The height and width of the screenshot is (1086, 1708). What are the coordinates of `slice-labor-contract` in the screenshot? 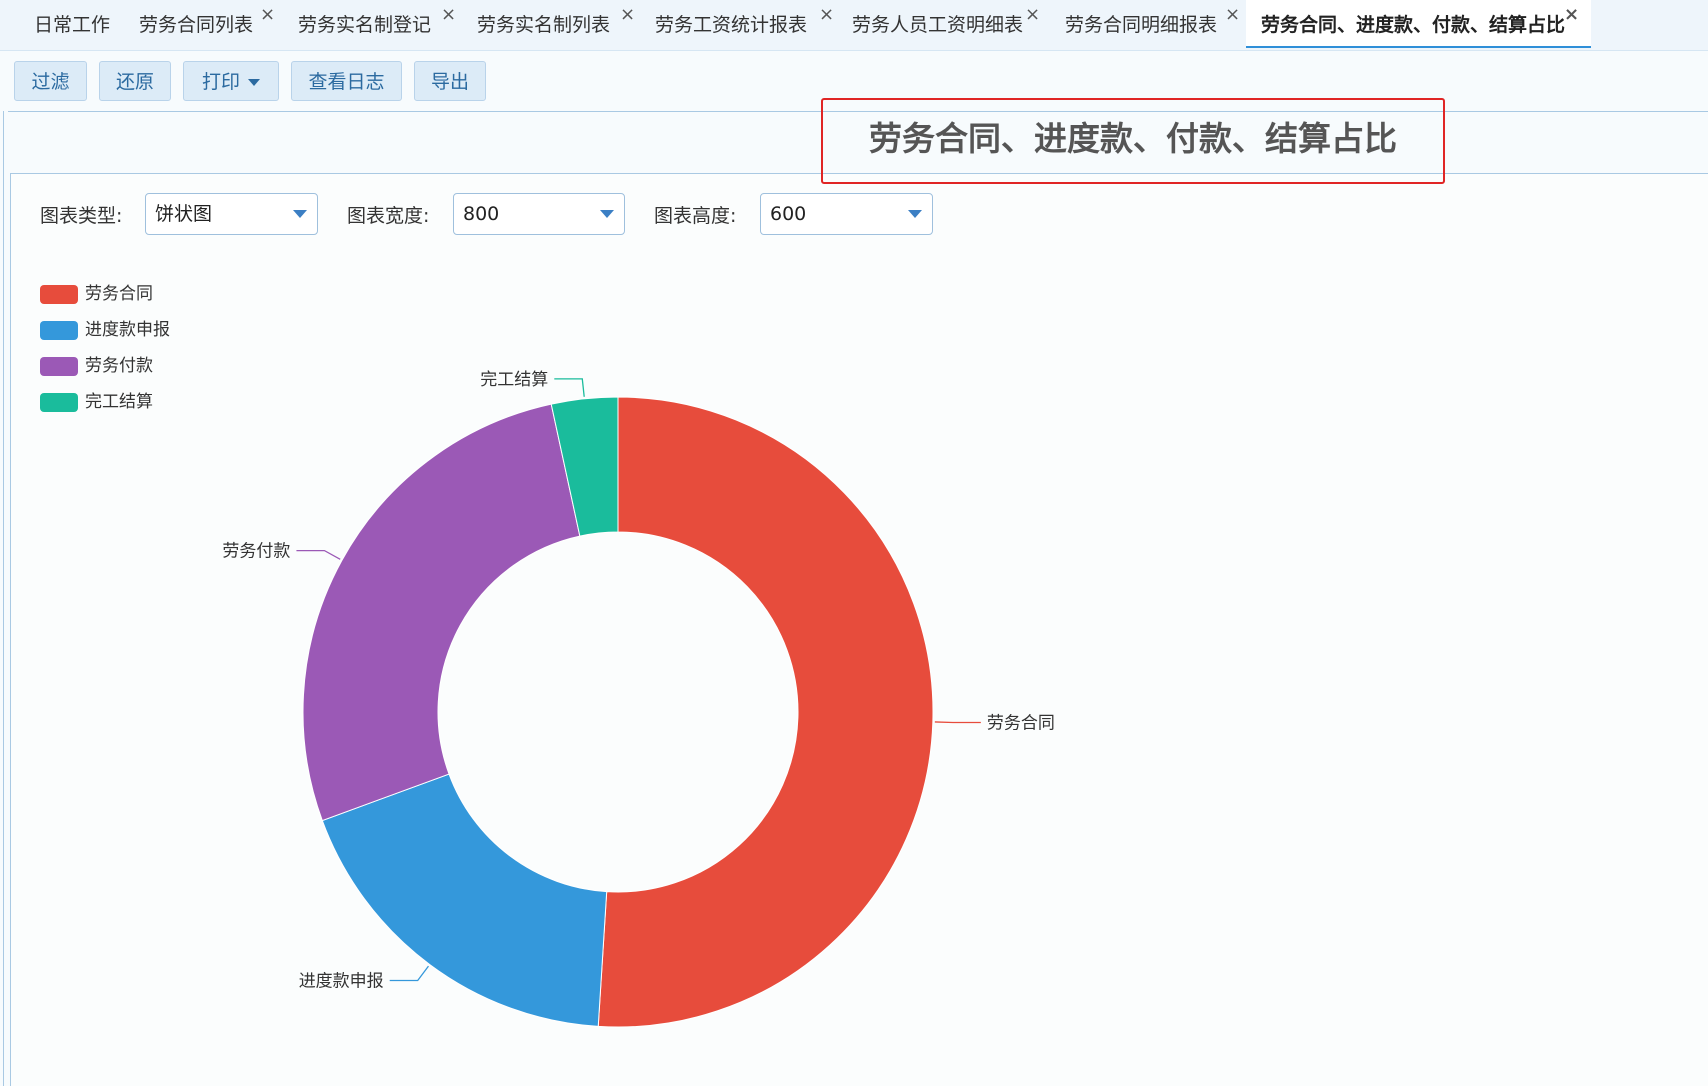 It's located at (765, 712).